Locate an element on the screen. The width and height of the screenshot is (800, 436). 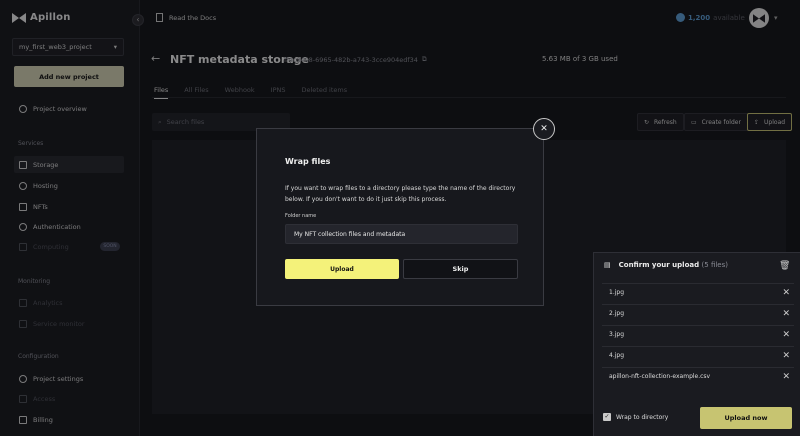
file-name: apillon-nft-collection-example.csv is located at coordinates (660, 376).